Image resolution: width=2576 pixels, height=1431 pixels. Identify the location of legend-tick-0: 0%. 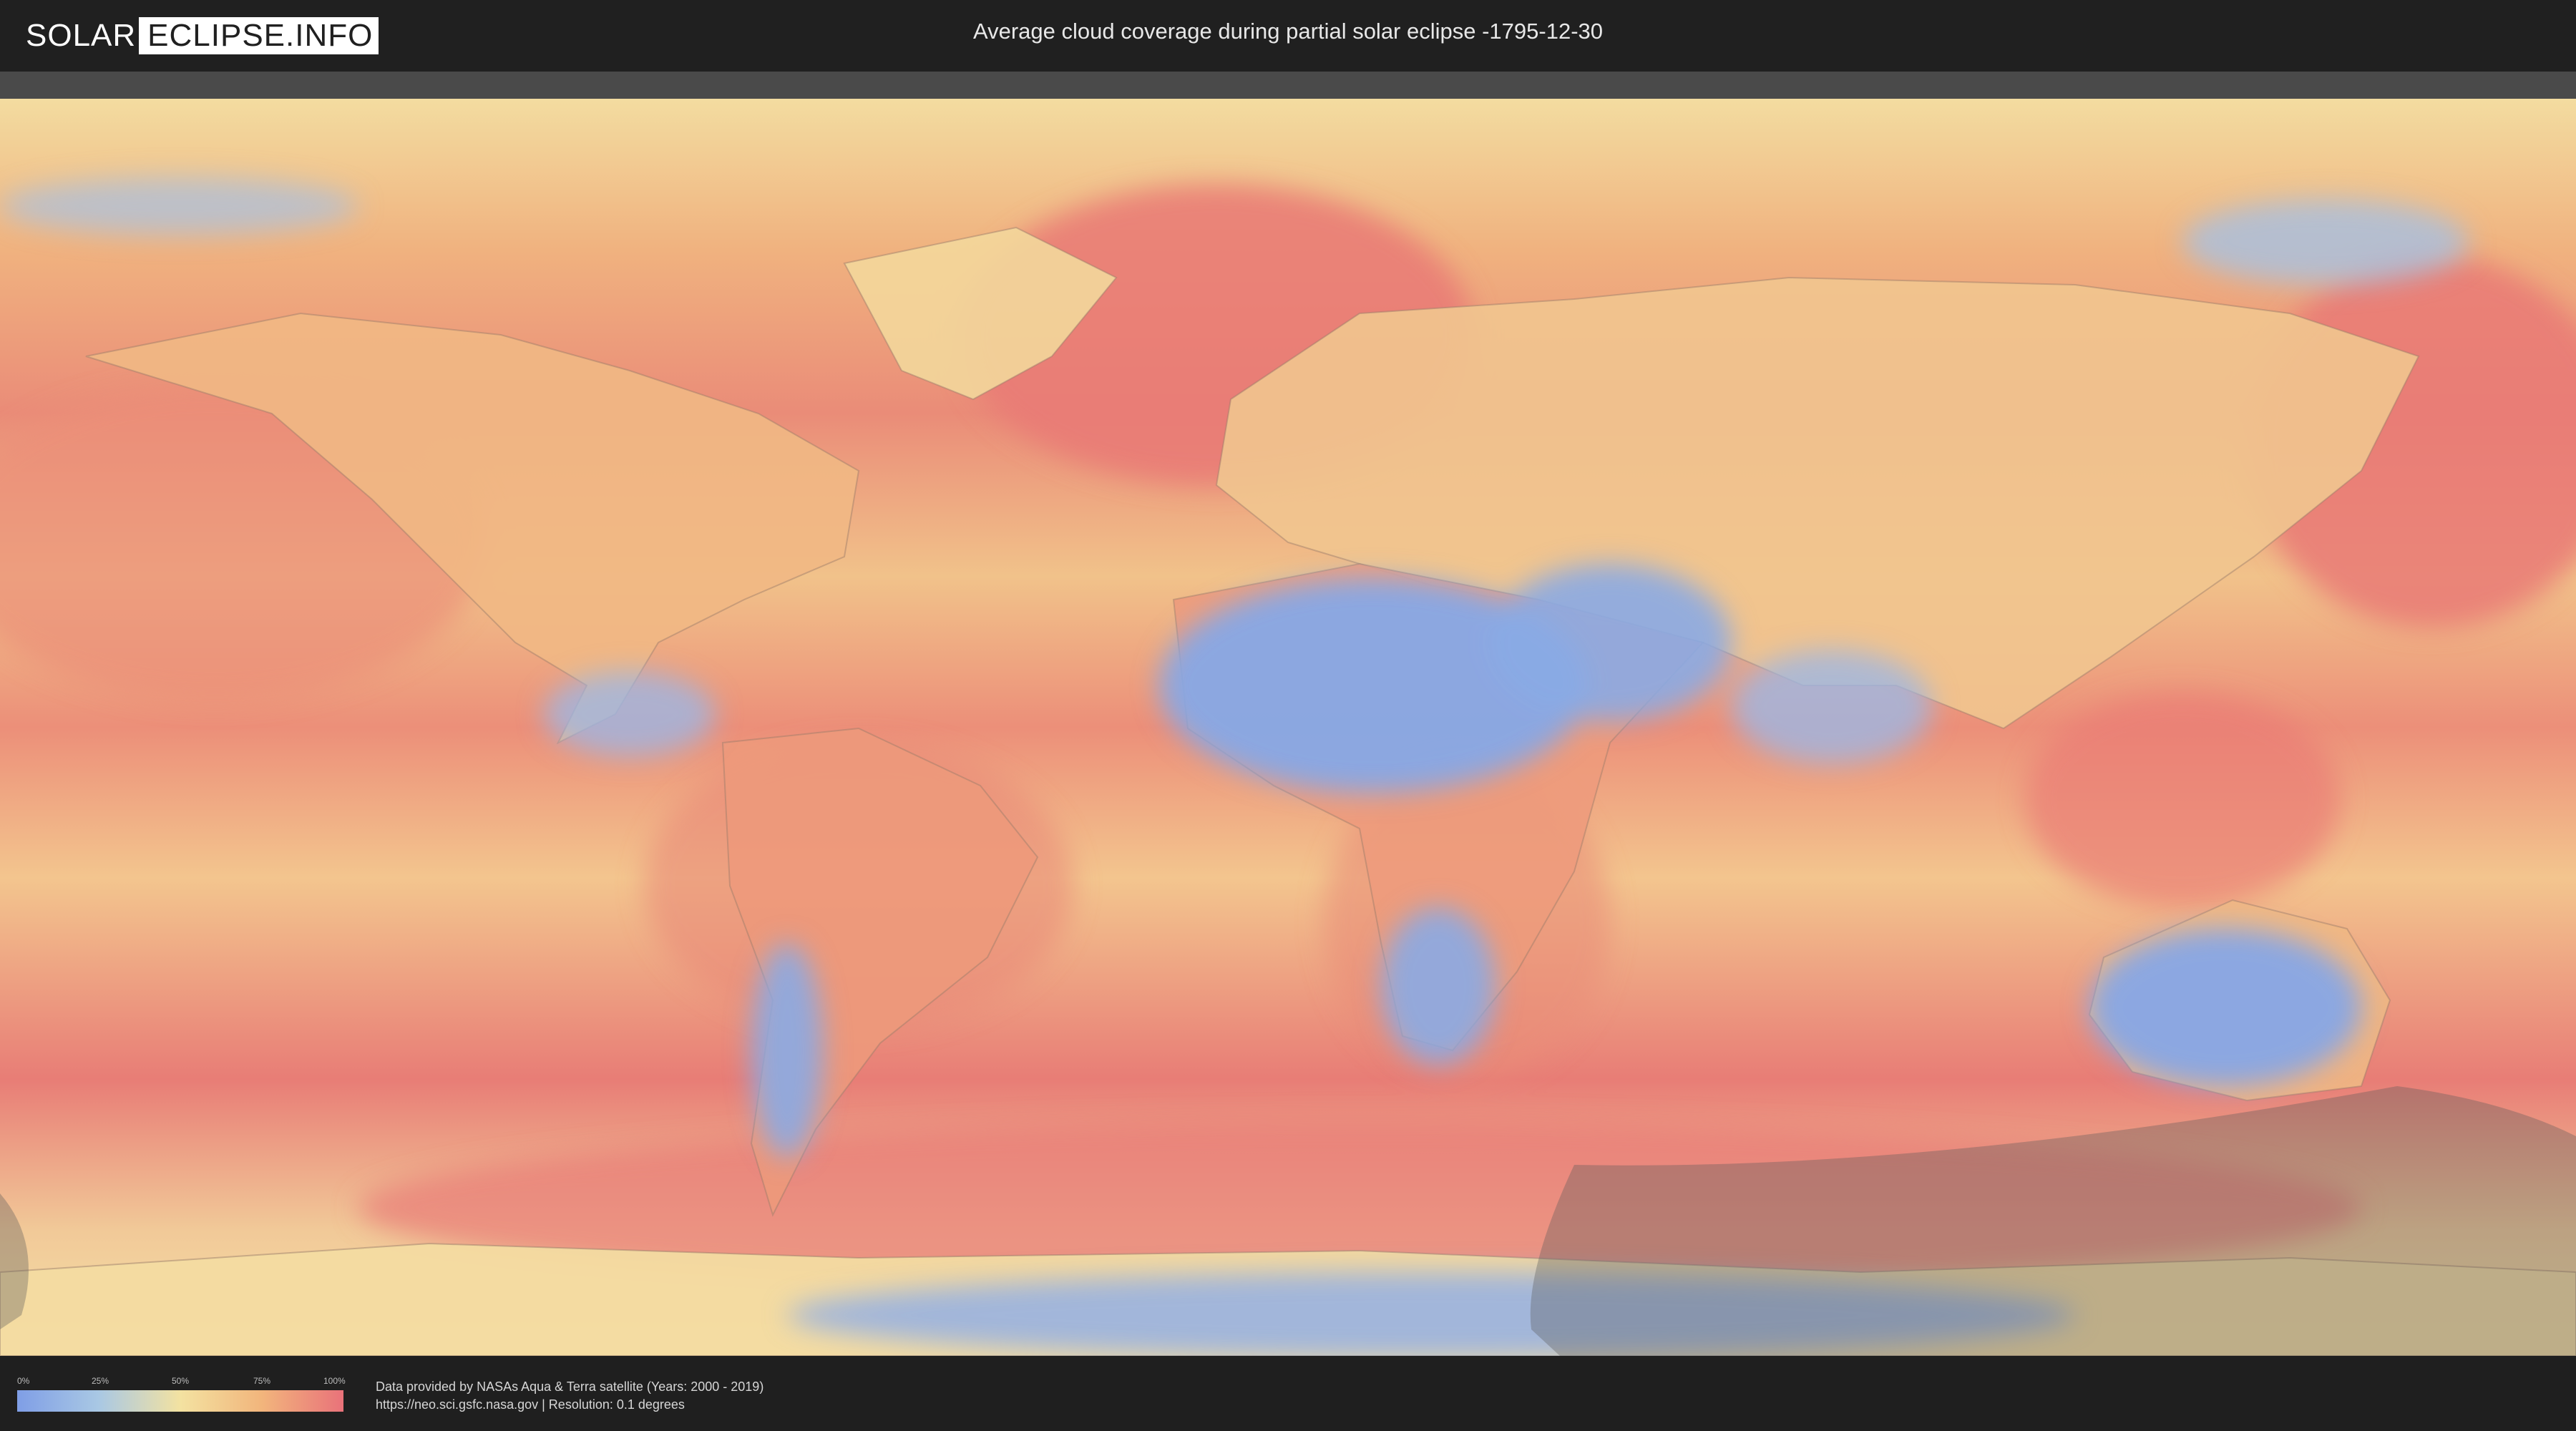
(23, 1381).